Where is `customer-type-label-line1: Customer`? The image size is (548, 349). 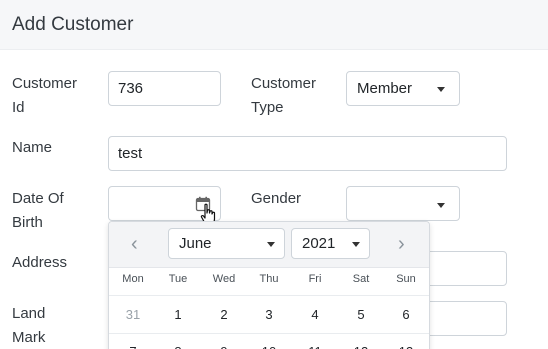
customer-type-label-line1: Customer is located at coordinates (284, 83).